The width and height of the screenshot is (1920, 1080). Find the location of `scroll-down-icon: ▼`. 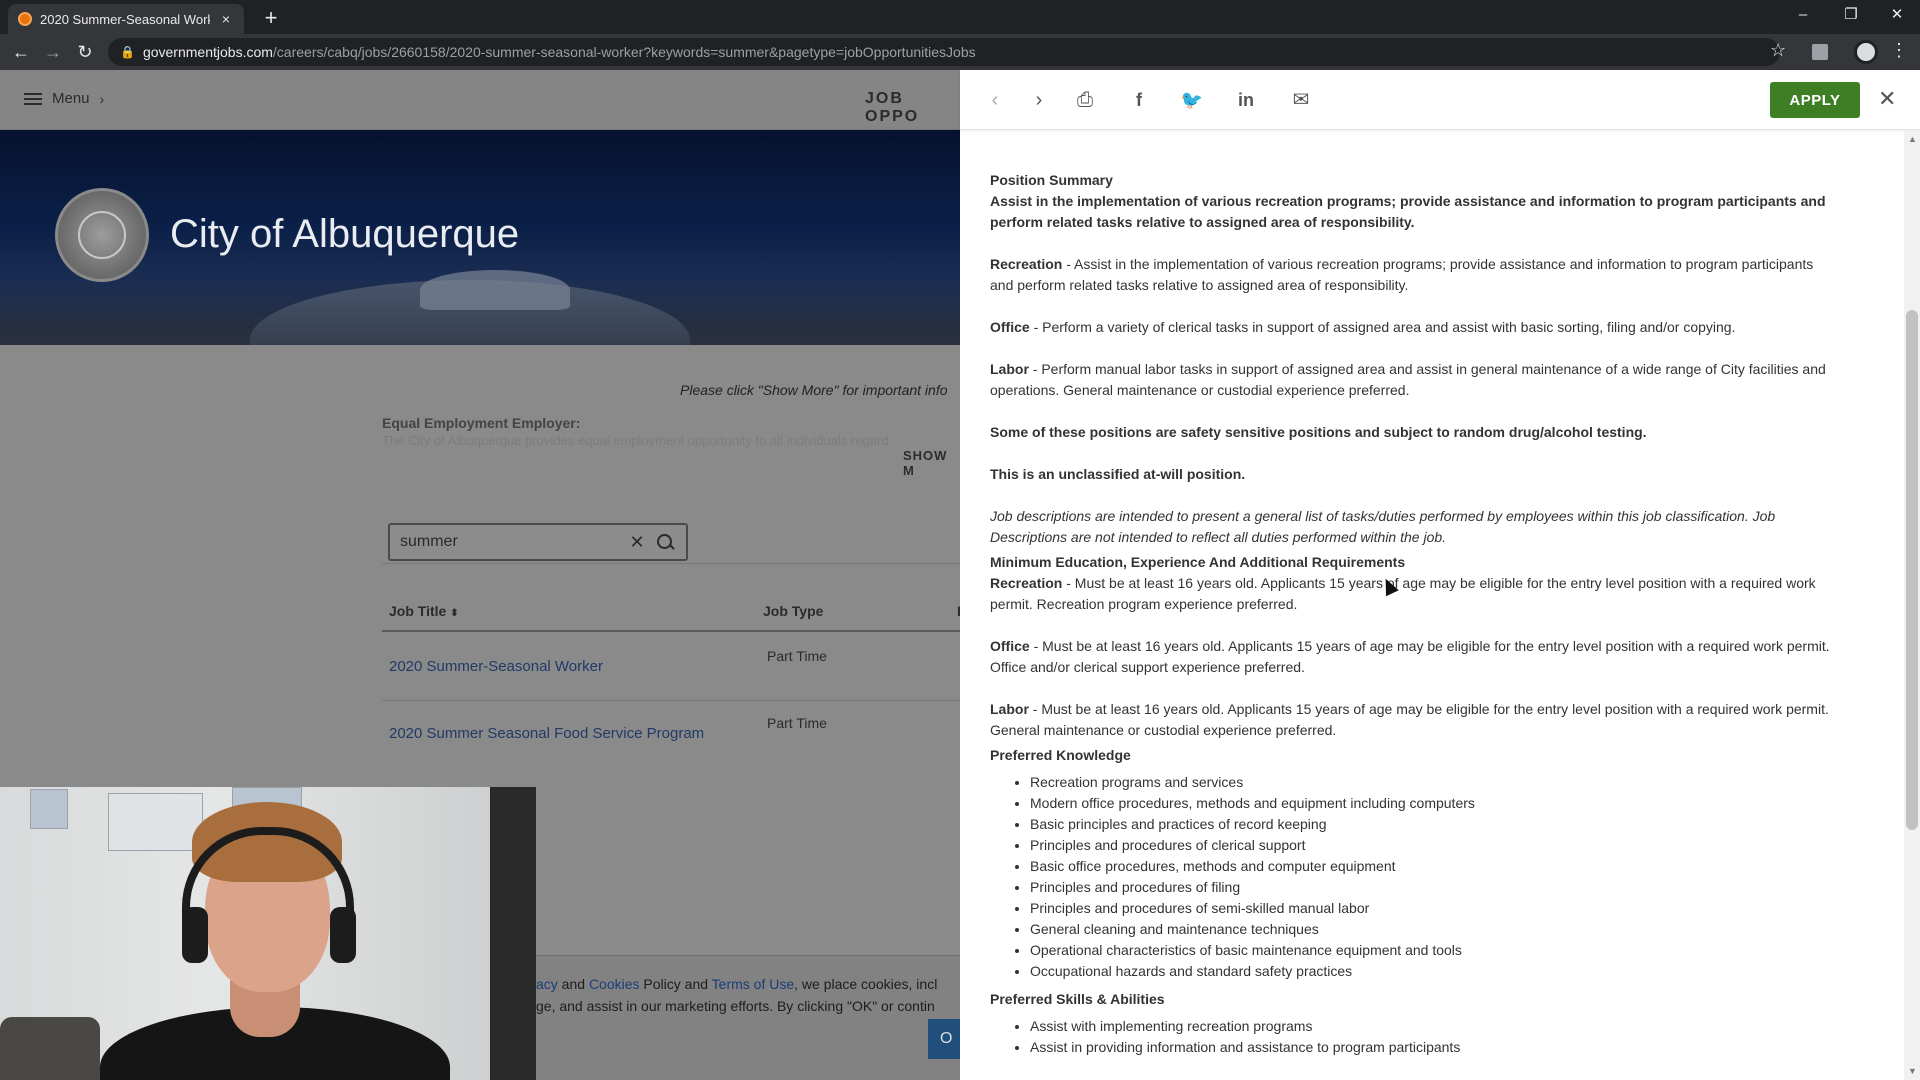

scroll-down-icon: ▼ is located at coordinates (1912, 1071).